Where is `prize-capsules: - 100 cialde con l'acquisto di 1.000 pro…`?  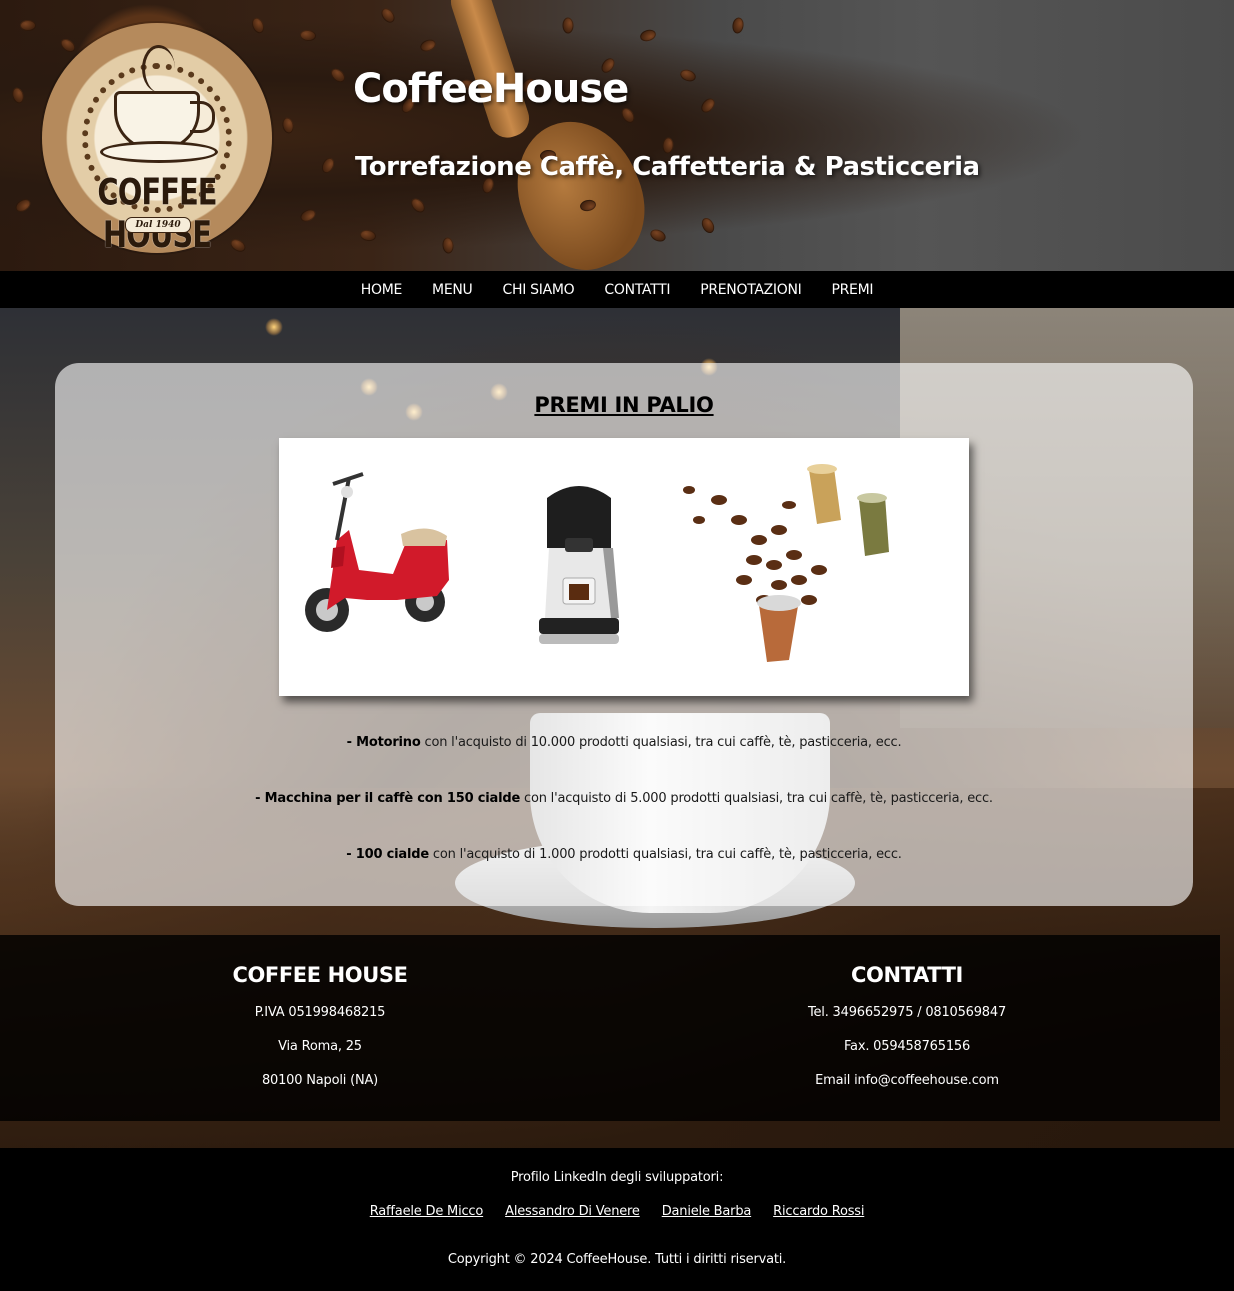 prize-capsules: - 100 cialde con l'acquisto di 1.000 pro… is located at coordinates (624, 854).